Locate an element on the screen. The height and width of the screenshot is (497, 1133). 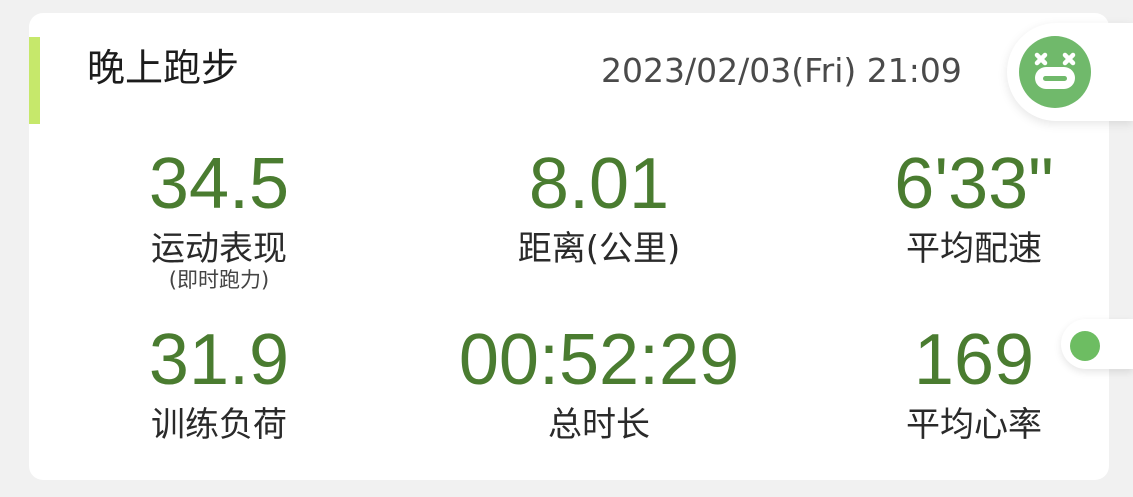
activity-datetime: 2023/02/03(Fri) 21:09 is located at coordinates (781, 70).